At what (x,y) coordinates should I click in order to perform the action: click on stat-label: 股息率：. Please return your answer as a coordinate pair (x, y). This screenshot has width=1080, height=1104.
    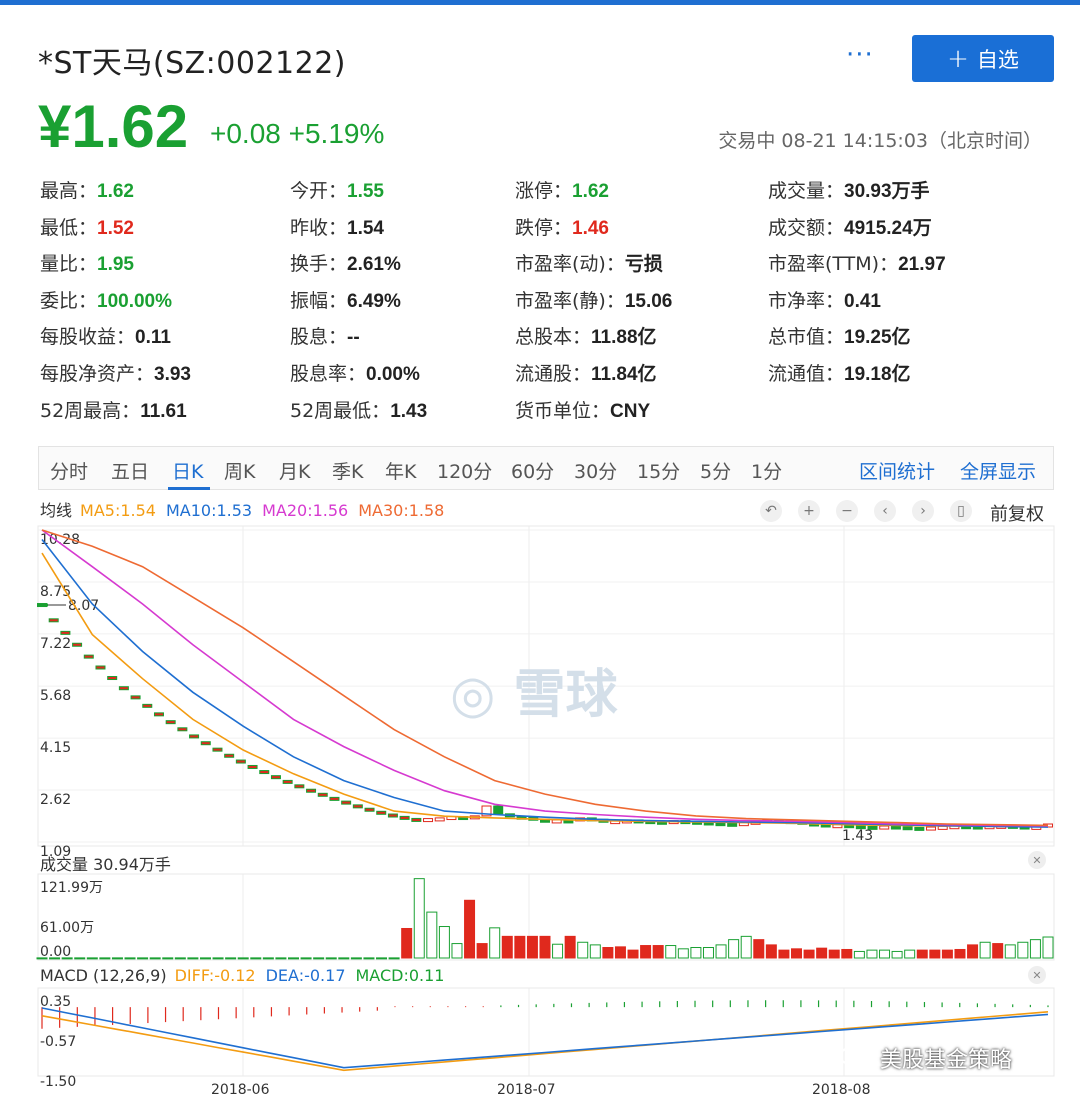
    Looking at the image, I should click on (328, 374).